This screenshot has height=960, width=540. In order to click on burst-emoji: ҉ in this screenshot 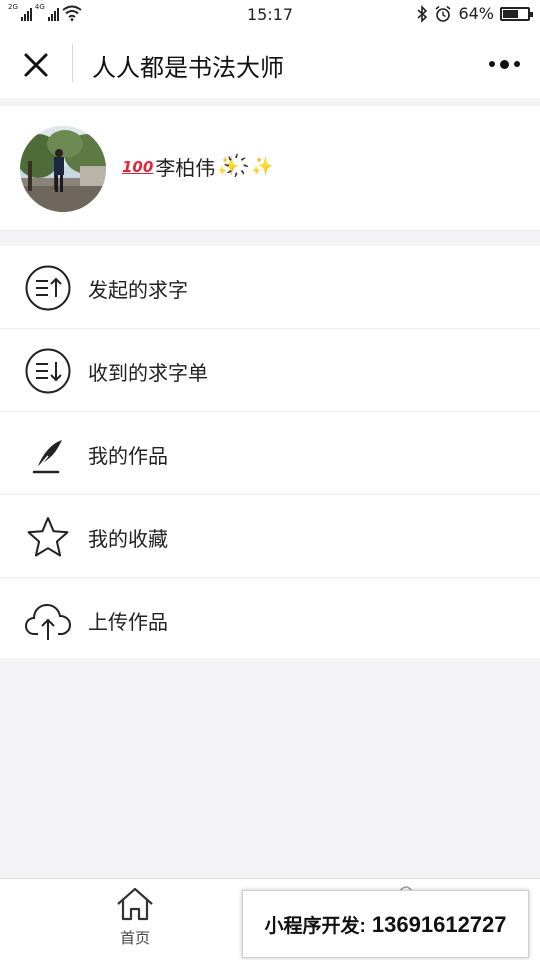, I will do `click(245, 166)`.